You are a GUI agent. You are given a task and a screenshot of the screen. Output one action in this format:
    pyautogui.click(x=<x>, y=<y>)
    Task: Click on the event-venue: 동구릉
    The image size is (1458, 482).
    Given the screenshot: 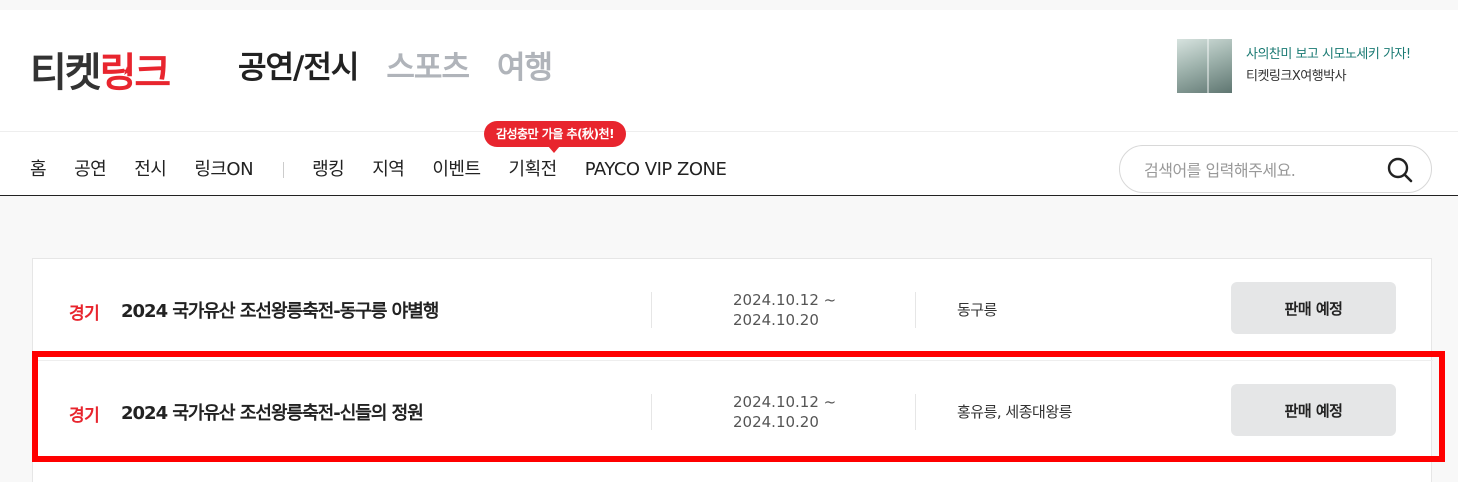 What is the action you would take?
    pyautogui.click(x=977, y=310)
    